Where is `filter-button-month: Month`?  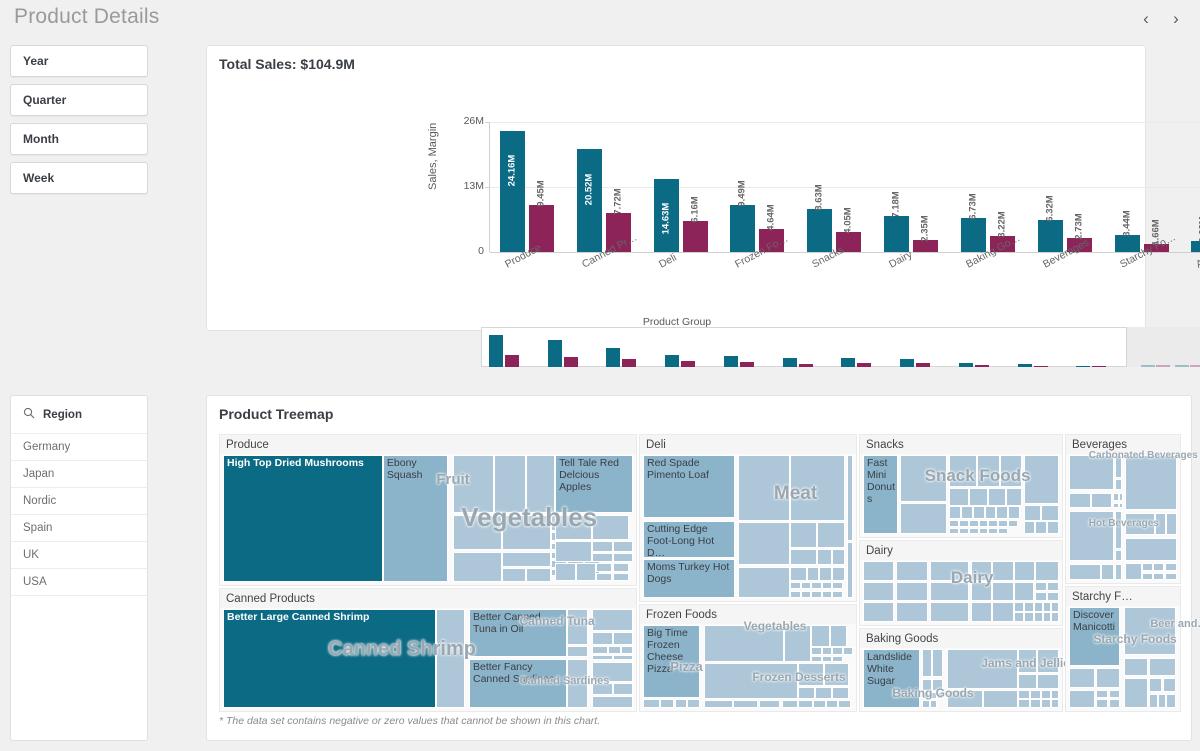 filter-button-month: Month is located at coordinates (79, 139).